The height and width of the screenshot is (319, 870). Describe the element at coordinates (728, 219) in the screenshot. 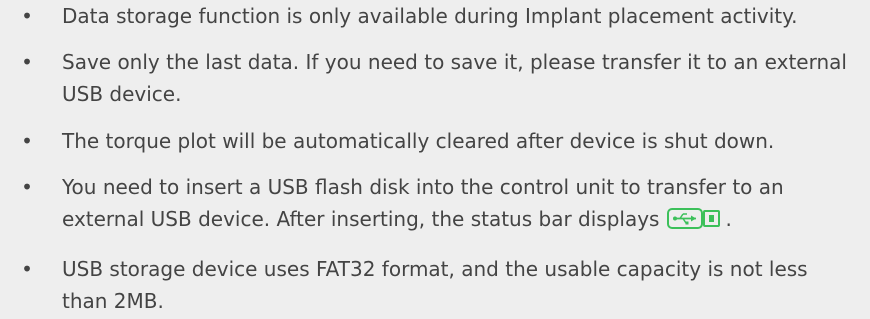

I see `note-text-end: .` at that location.